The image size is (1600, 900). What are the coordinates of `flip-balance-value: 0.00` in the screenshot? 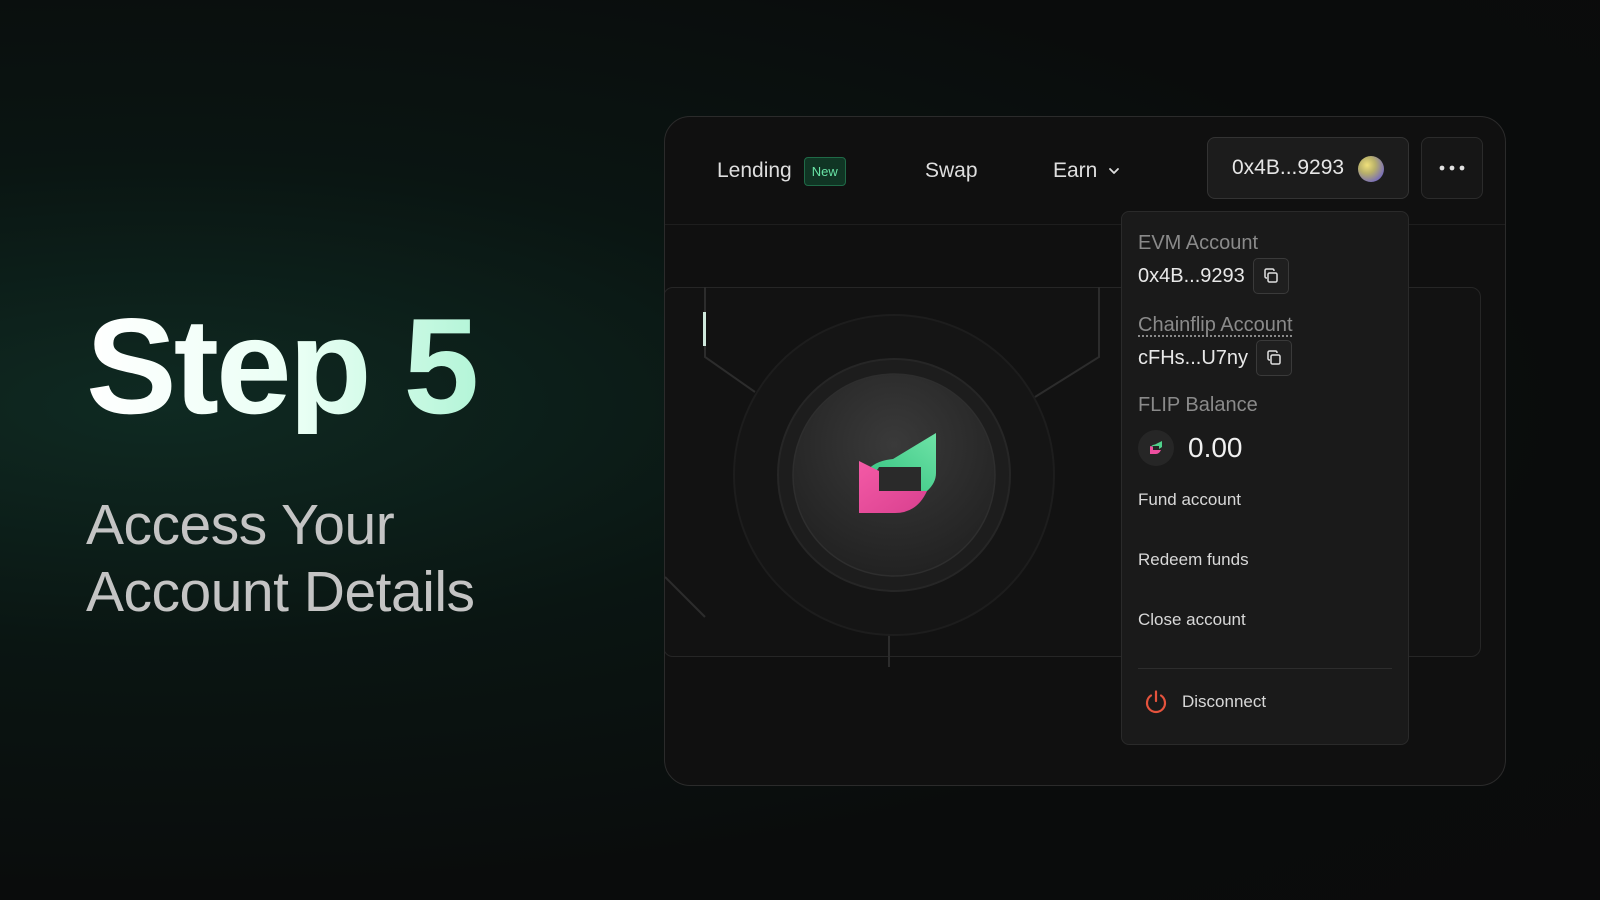 It's located at (1215, 447).